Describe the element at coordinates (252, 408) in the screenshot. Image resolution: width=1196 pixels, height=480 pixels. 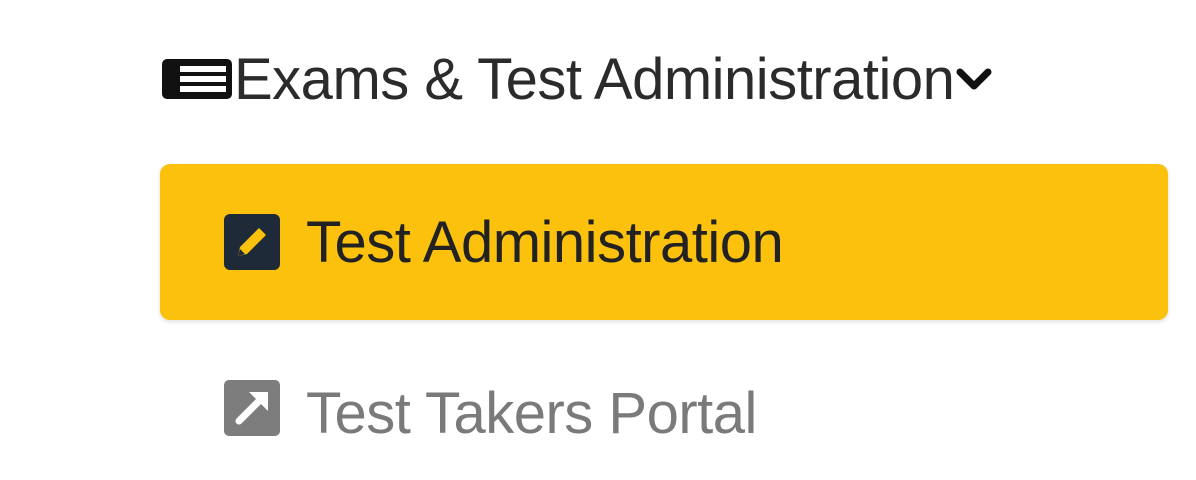
I see `external-link-square-icon` at that location.